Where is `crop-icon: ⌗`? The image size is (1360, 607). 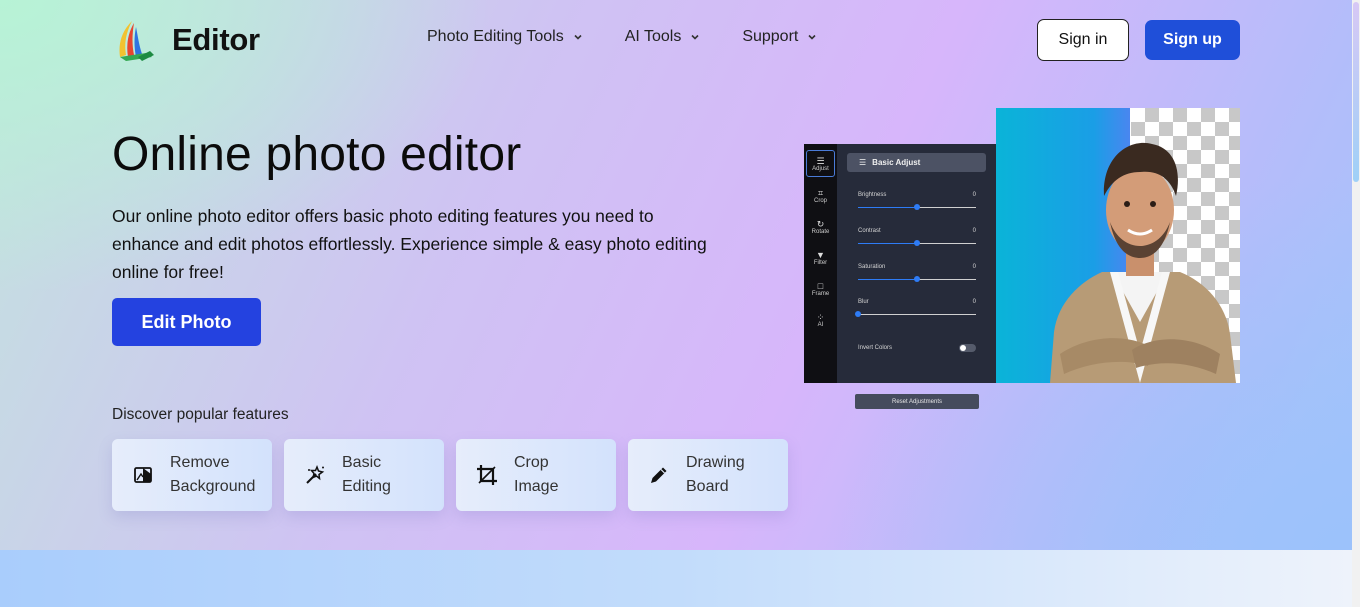 crop-icon: ⌗ is located at coordinates (820, 192).